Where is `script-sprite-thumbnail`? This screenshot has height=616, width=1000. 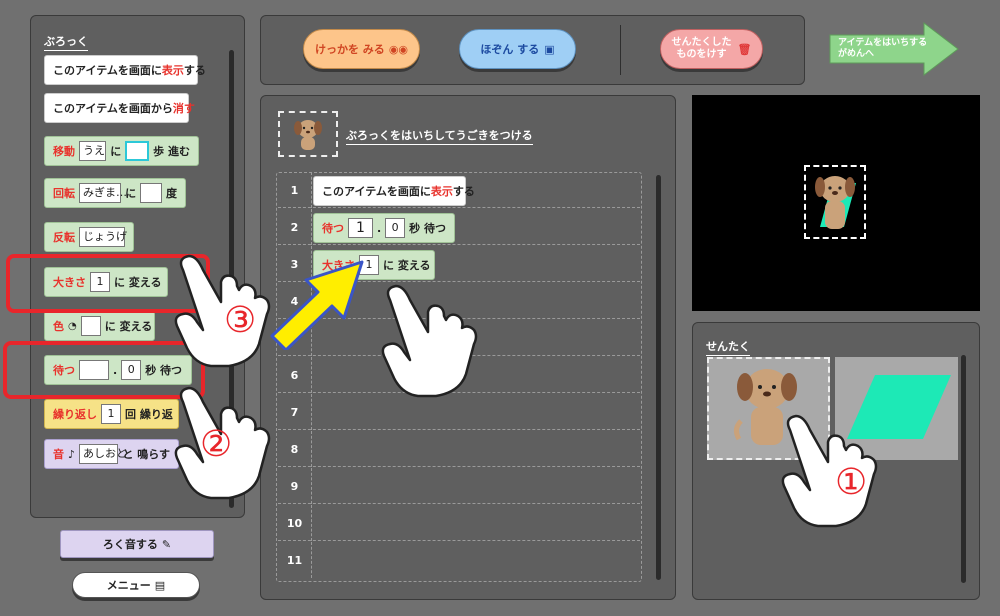
script-sprite-thumbnail is located at coordinates (308, 134).